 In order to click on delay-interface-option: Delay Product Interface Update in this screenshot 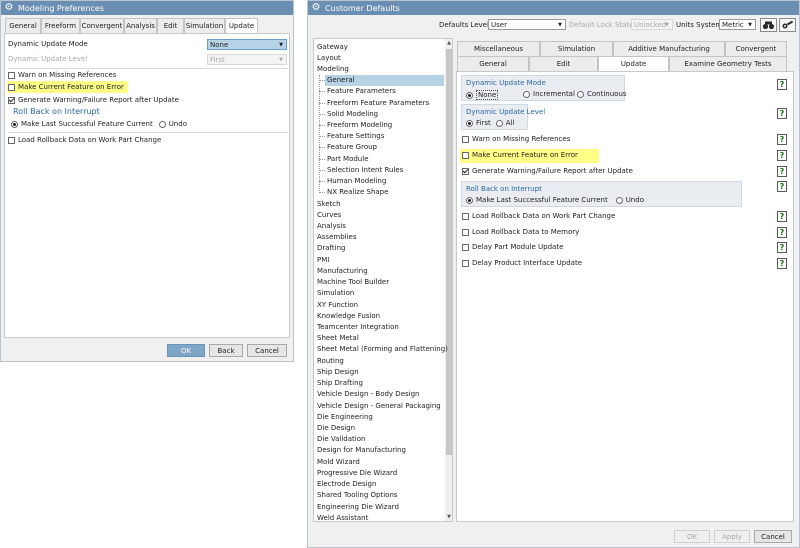, I will do `click(522, 263)`.